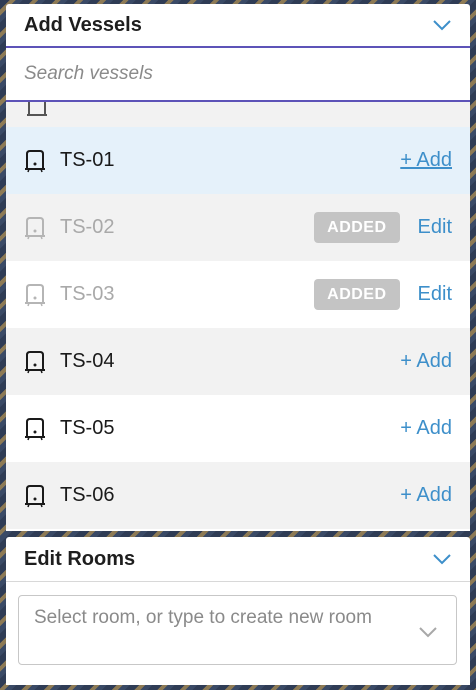  I want to click on search-box, so click(238, 74).